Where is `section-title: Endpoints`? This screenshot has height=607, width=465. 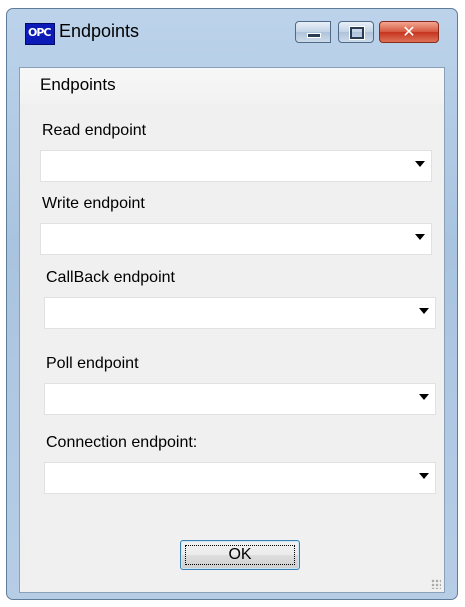 section-title: Endpoints is located at coordinates (78, 84).